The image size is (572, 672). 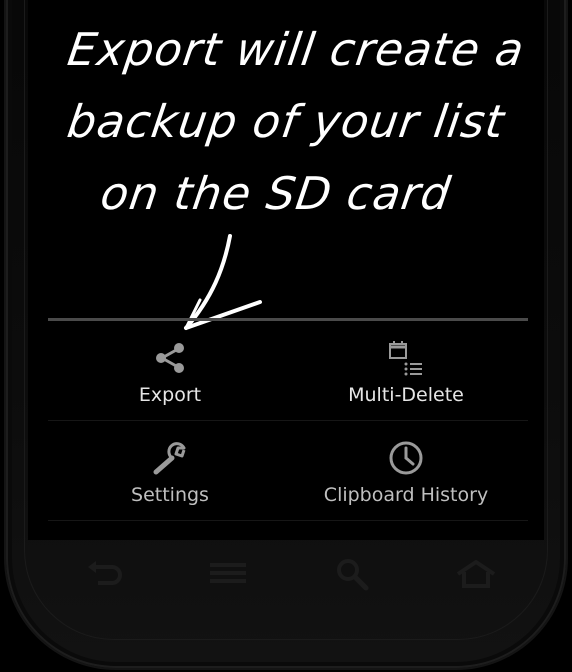 I want to click on caption-line-1: Export will create a, so click(x=296, y=49).